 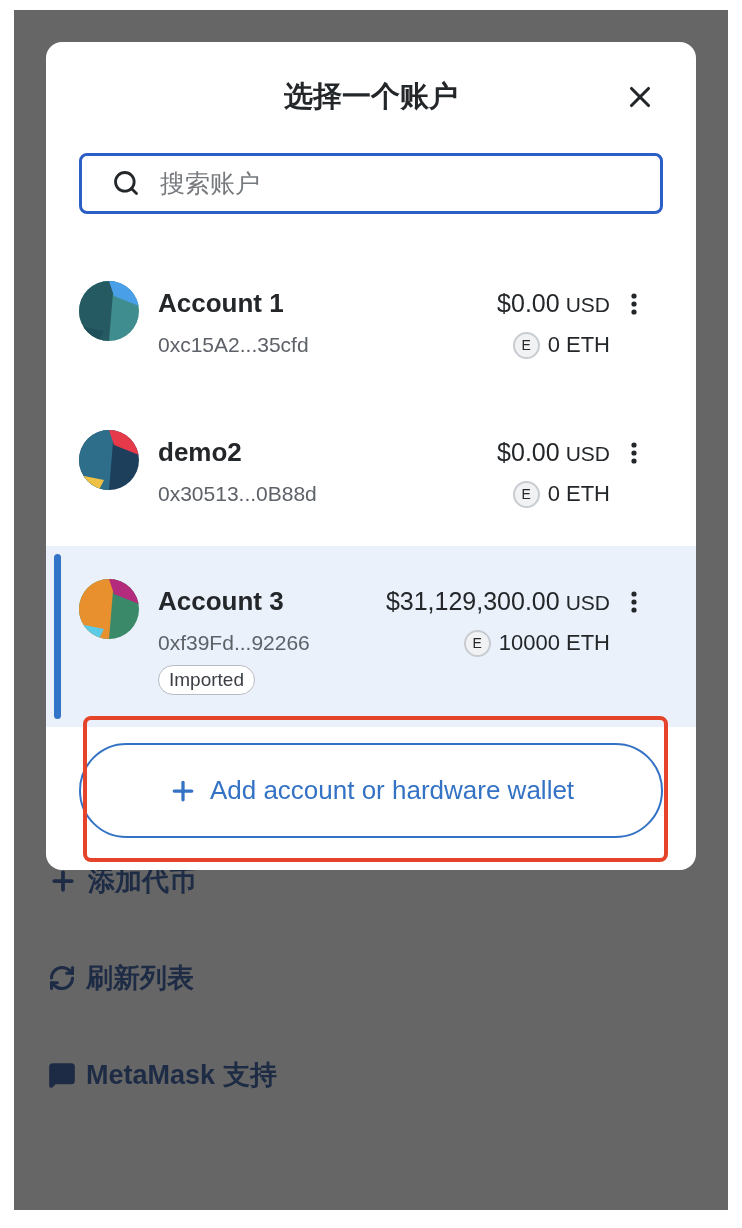 What do you see at coordinates (371, 790) in the screenshot?
I see `add-account-button: Add account or hardware wallet` at bounding box center [371, 790].